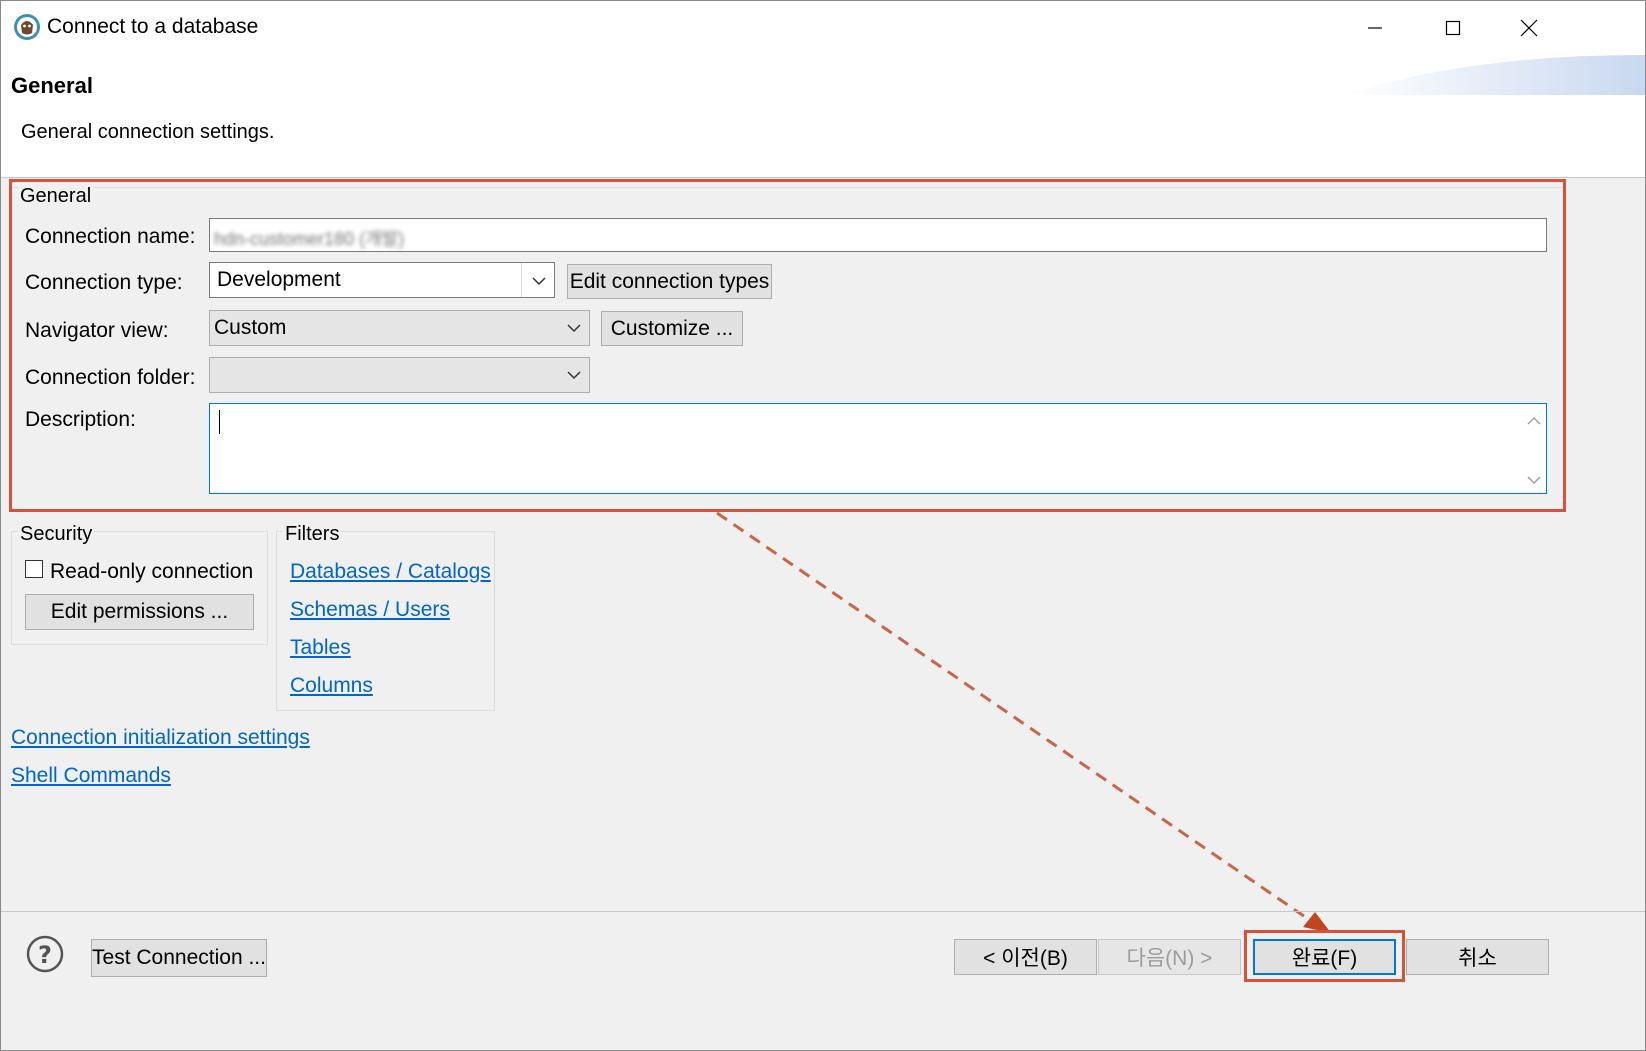 This screenshot has height=1051, width=1646. Describe the element at coordinates (1324, 956) in the screenshot. I see `finish-button-highlight` at that location.